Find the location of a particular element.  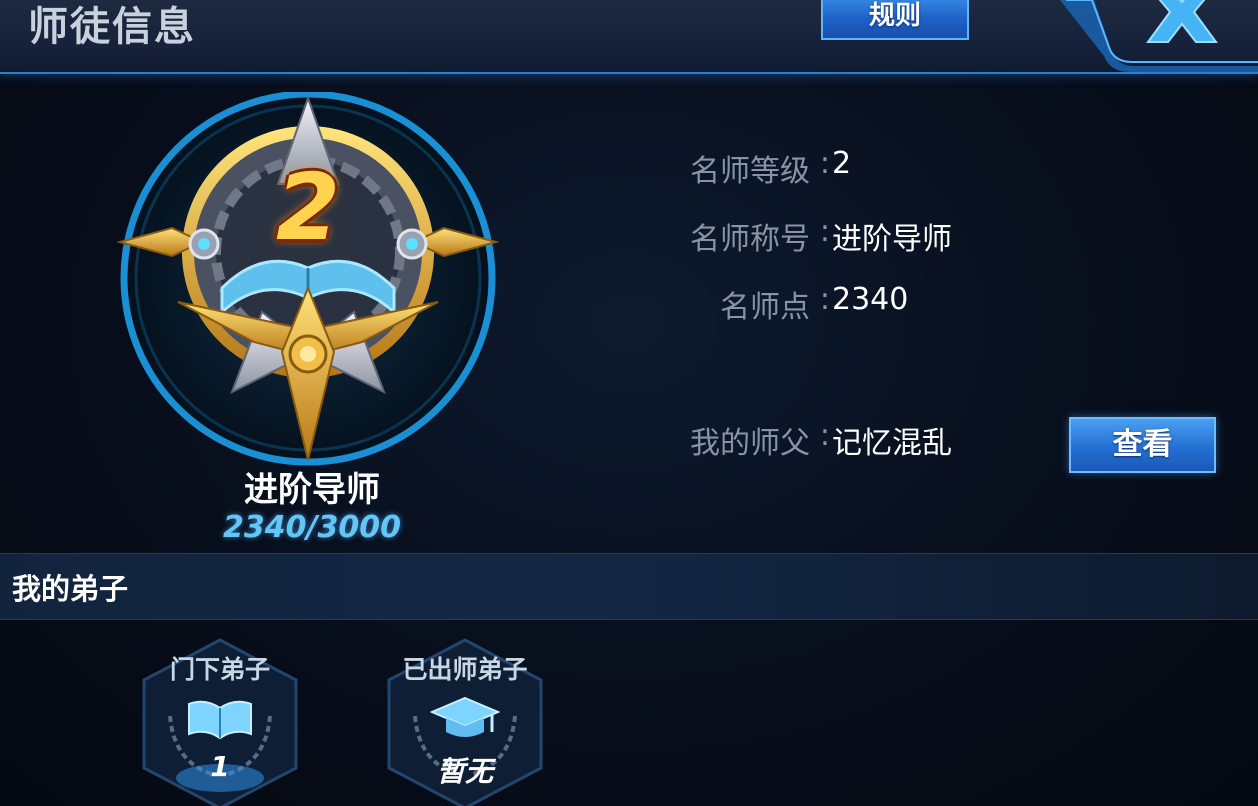

rules-button: 规则 is located at coordinates (895, 20).